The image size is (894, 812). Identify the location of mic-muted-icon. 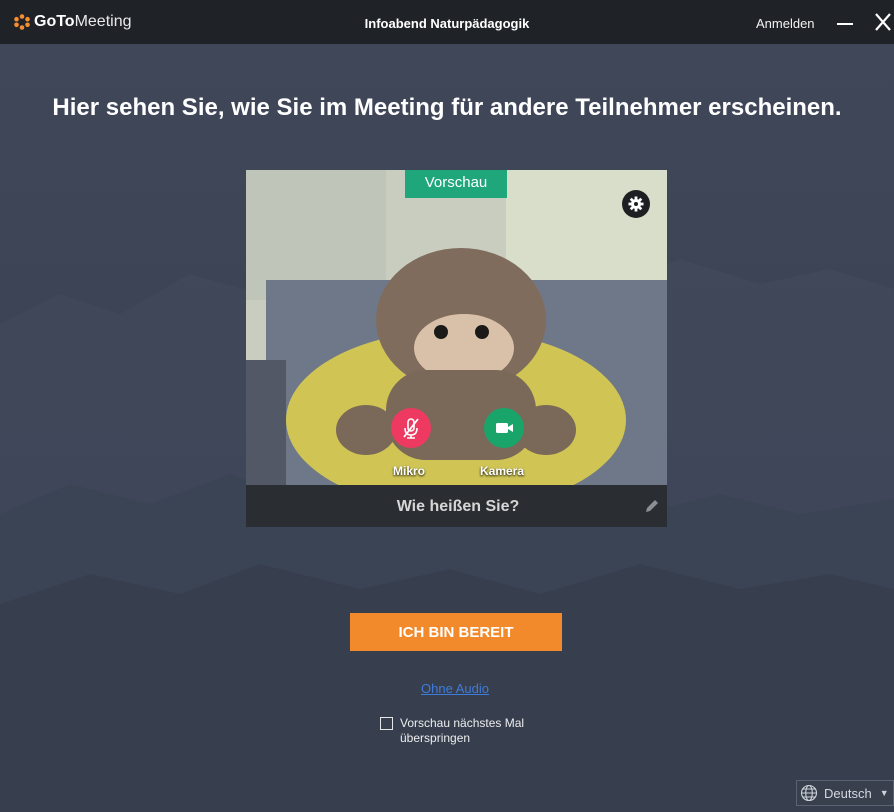
(411, 428).